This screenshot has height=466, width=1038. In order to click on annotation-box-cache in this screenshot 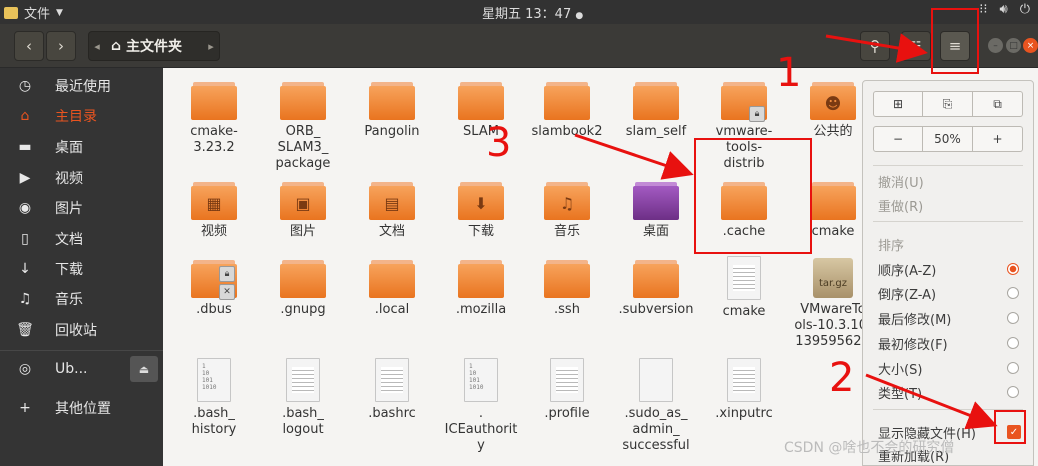, I will do `click(753, 196)`.